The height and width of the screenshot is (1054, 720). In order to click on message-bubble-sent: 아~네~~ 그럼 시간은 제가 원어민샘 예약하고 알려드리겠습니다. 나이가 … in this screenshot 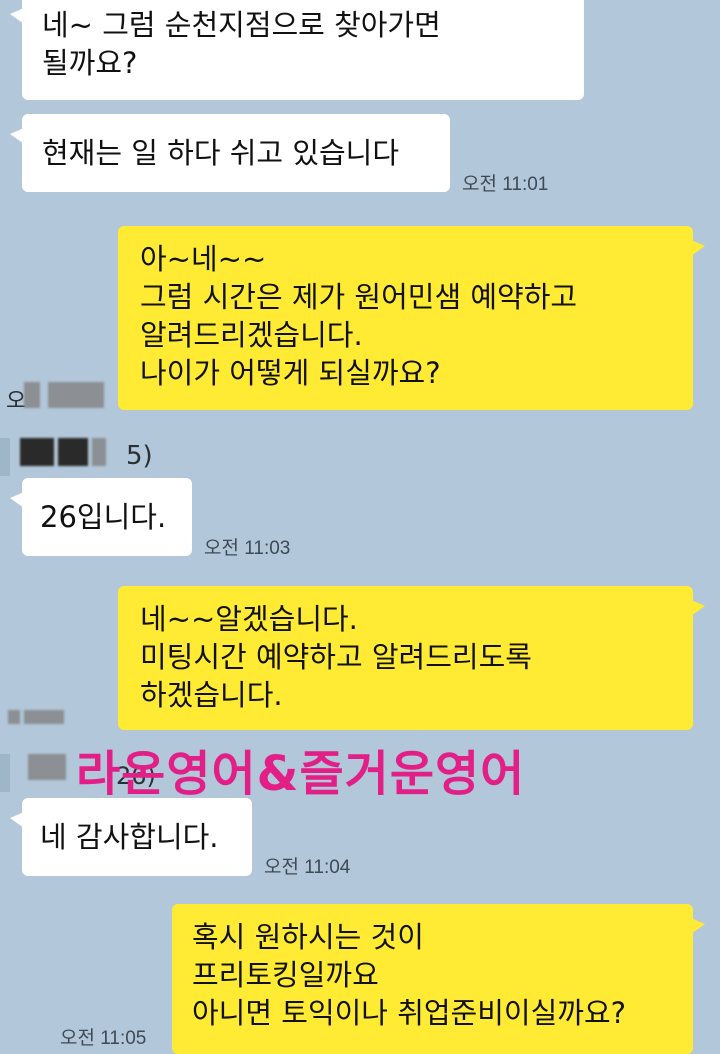, I will do `click(411, 318)`.